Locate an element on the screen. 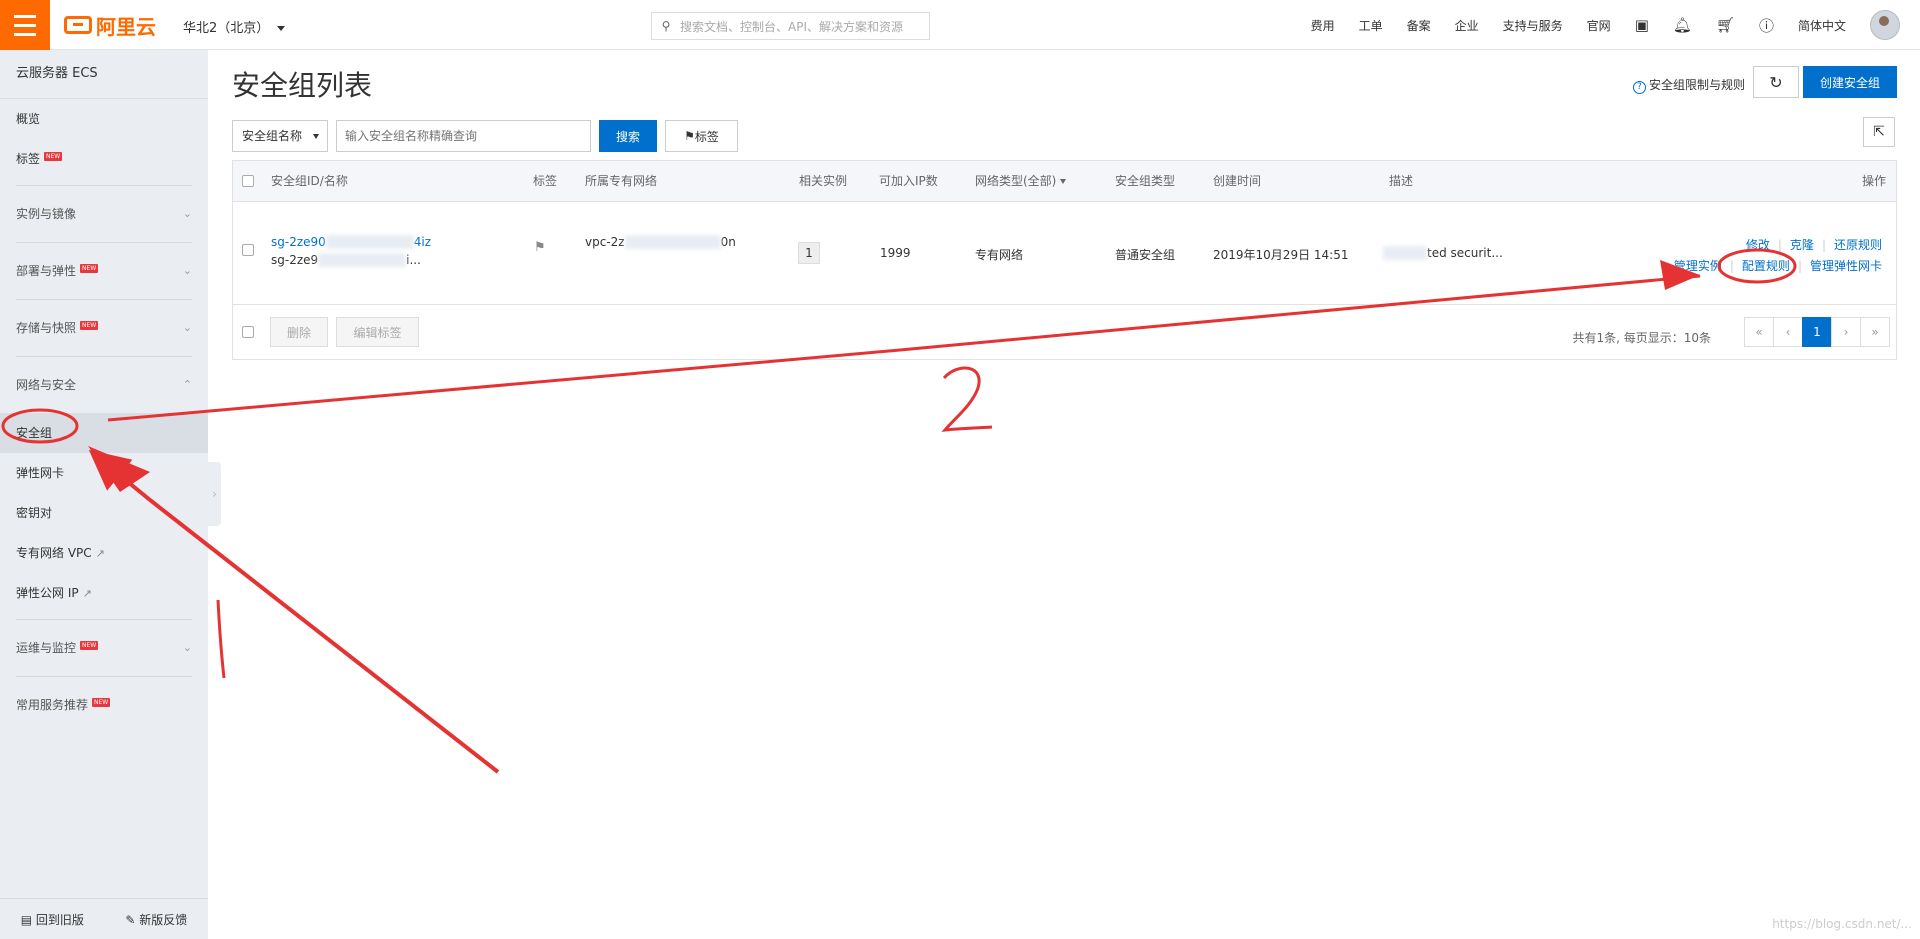 This screenshot has width=1920, height=939. sidebar-item-label: 标签 is located at coordinates (28, 159).